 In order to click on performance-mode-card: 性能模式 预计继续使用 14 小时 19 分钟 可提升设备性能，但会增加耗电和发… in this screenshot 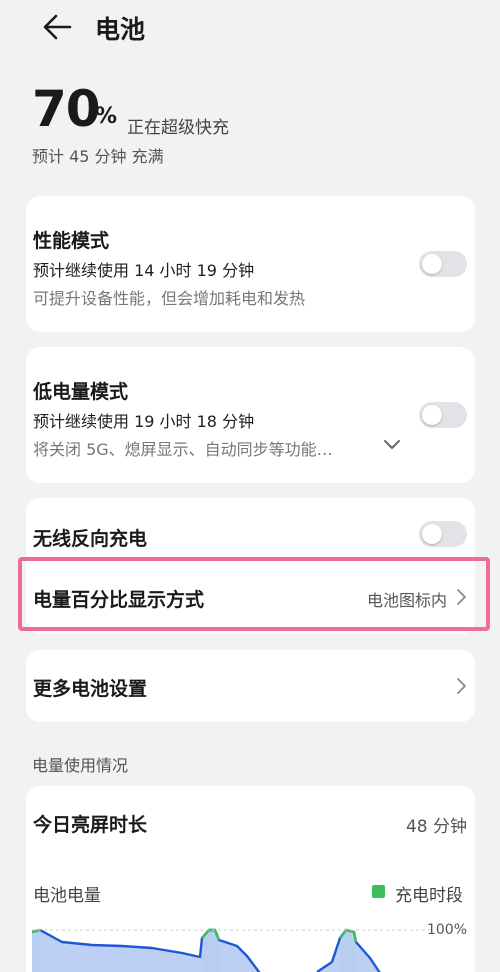, I will do `click(250, 264)`.